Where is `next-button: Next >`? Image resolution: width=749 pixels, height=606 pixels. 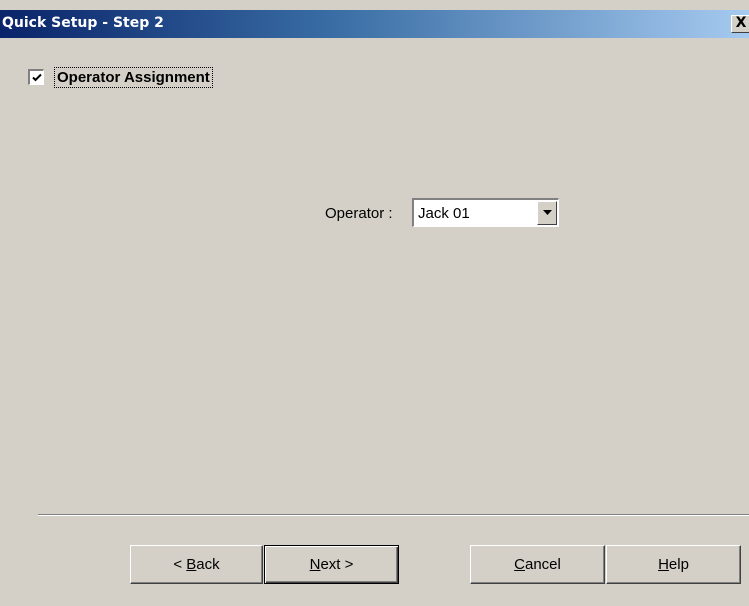
next-button: Next > is located at coordinates (331, 564).